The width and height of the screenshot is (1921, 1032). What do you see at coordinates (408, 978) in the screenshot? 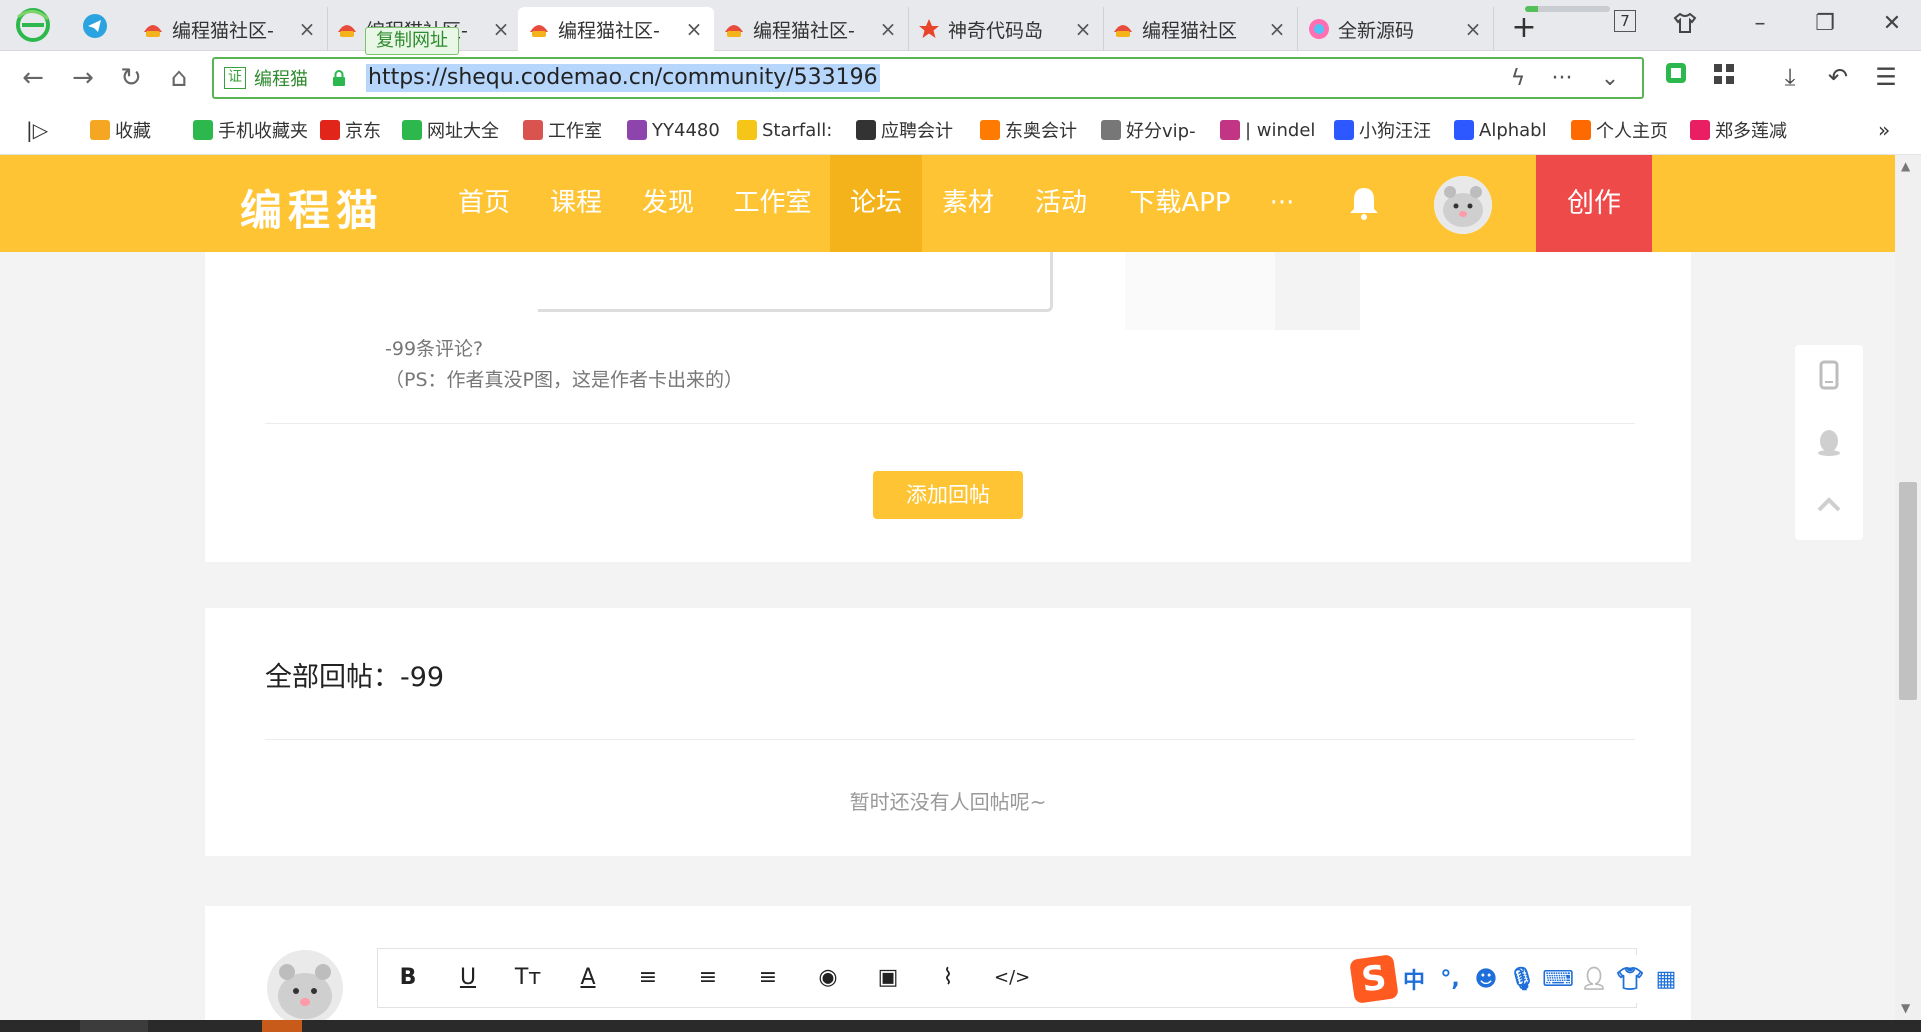
I see `bold-icon: B` at bounding box center [408, 978].